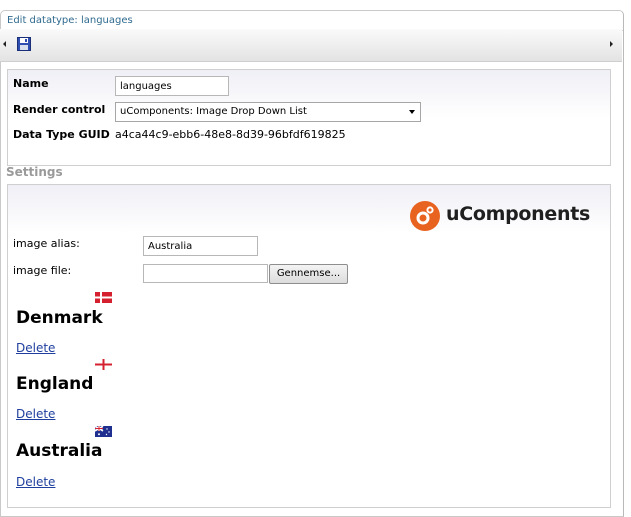  Describe the element at coordinates (518, 214) in the screenshot. I see `logo-text: uComponents` at that location.